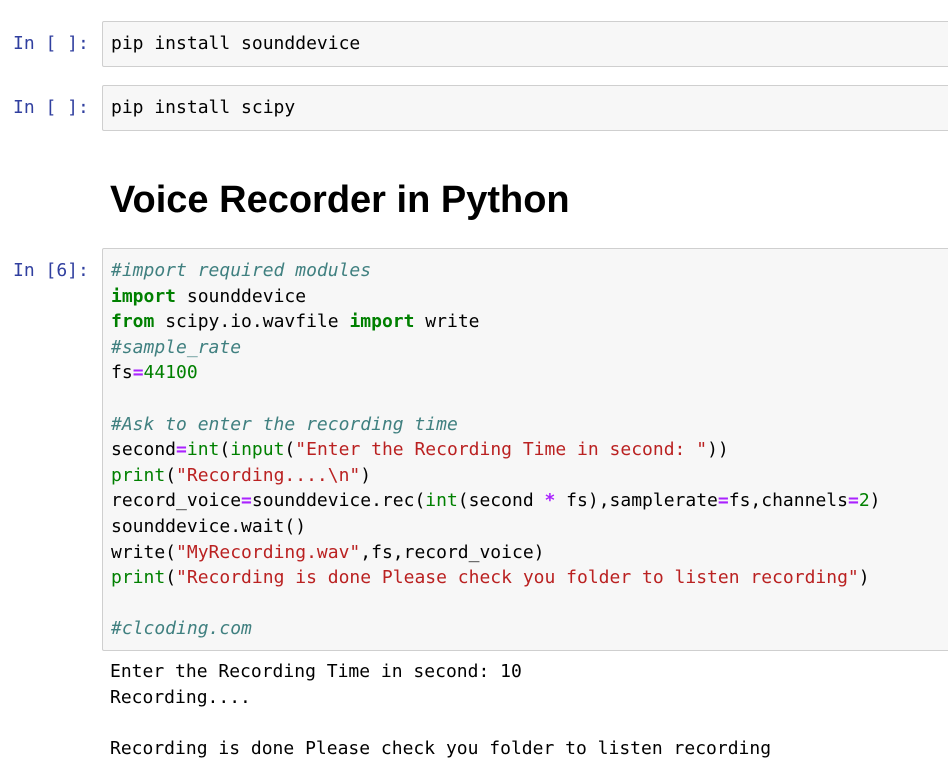 This screenshot has width=948, height=773. What do you see at coordinates (257, 450) in the screenshot?
I see `builtin-token: input` at bounding box center [257, 450].